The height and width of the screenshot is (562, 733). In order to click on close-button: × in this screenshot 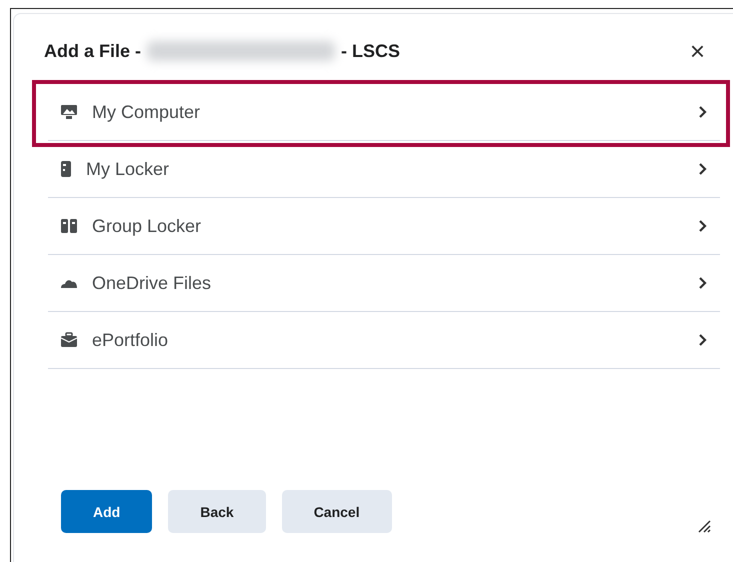, I will do `click(697, 51)`.